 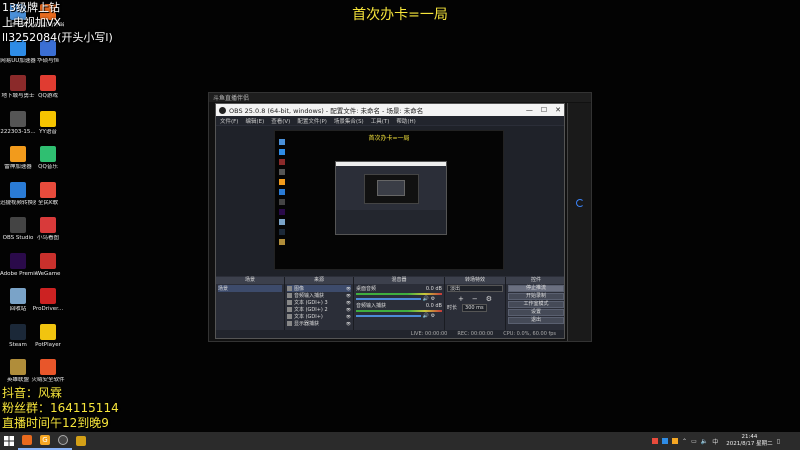 What do you see at coordinates (715, 441) in the screenshot?
I see `ime-indicator: 中` at bounding box center [715, 441].